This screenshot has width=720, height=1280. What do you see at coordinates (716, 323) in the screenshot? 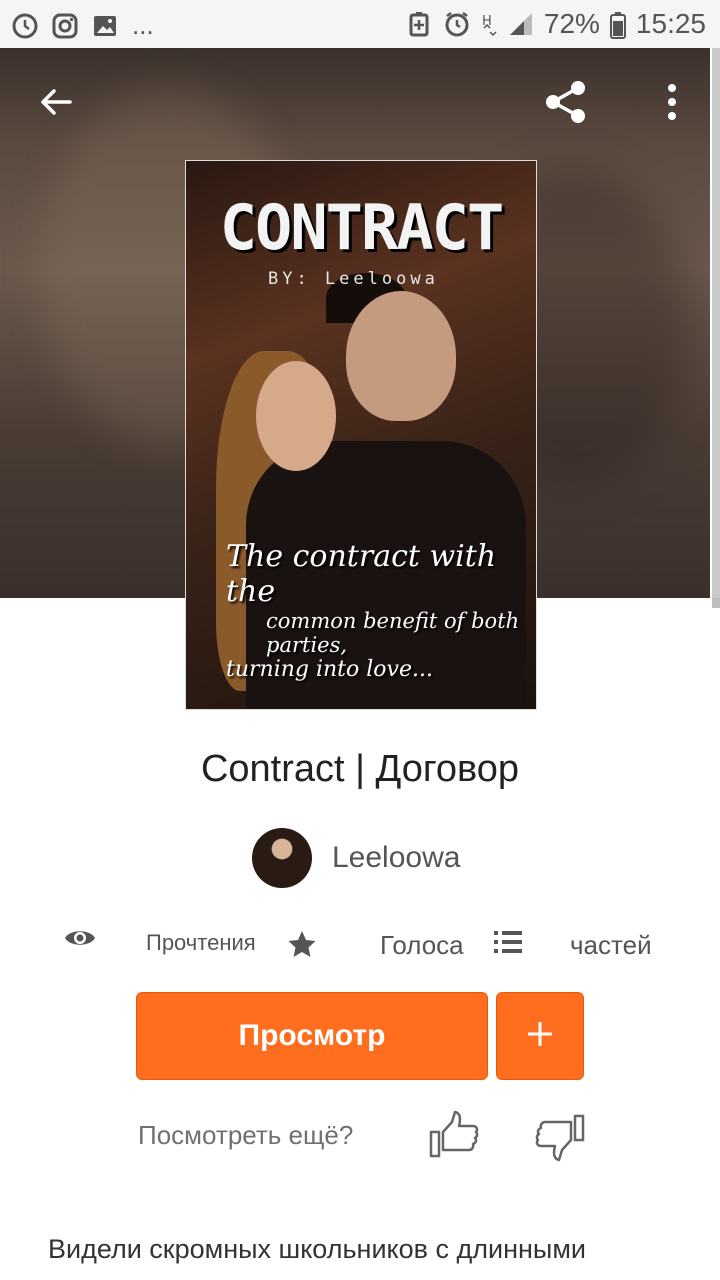
I see `scrollbar-track` at bounding box center [716, 323].